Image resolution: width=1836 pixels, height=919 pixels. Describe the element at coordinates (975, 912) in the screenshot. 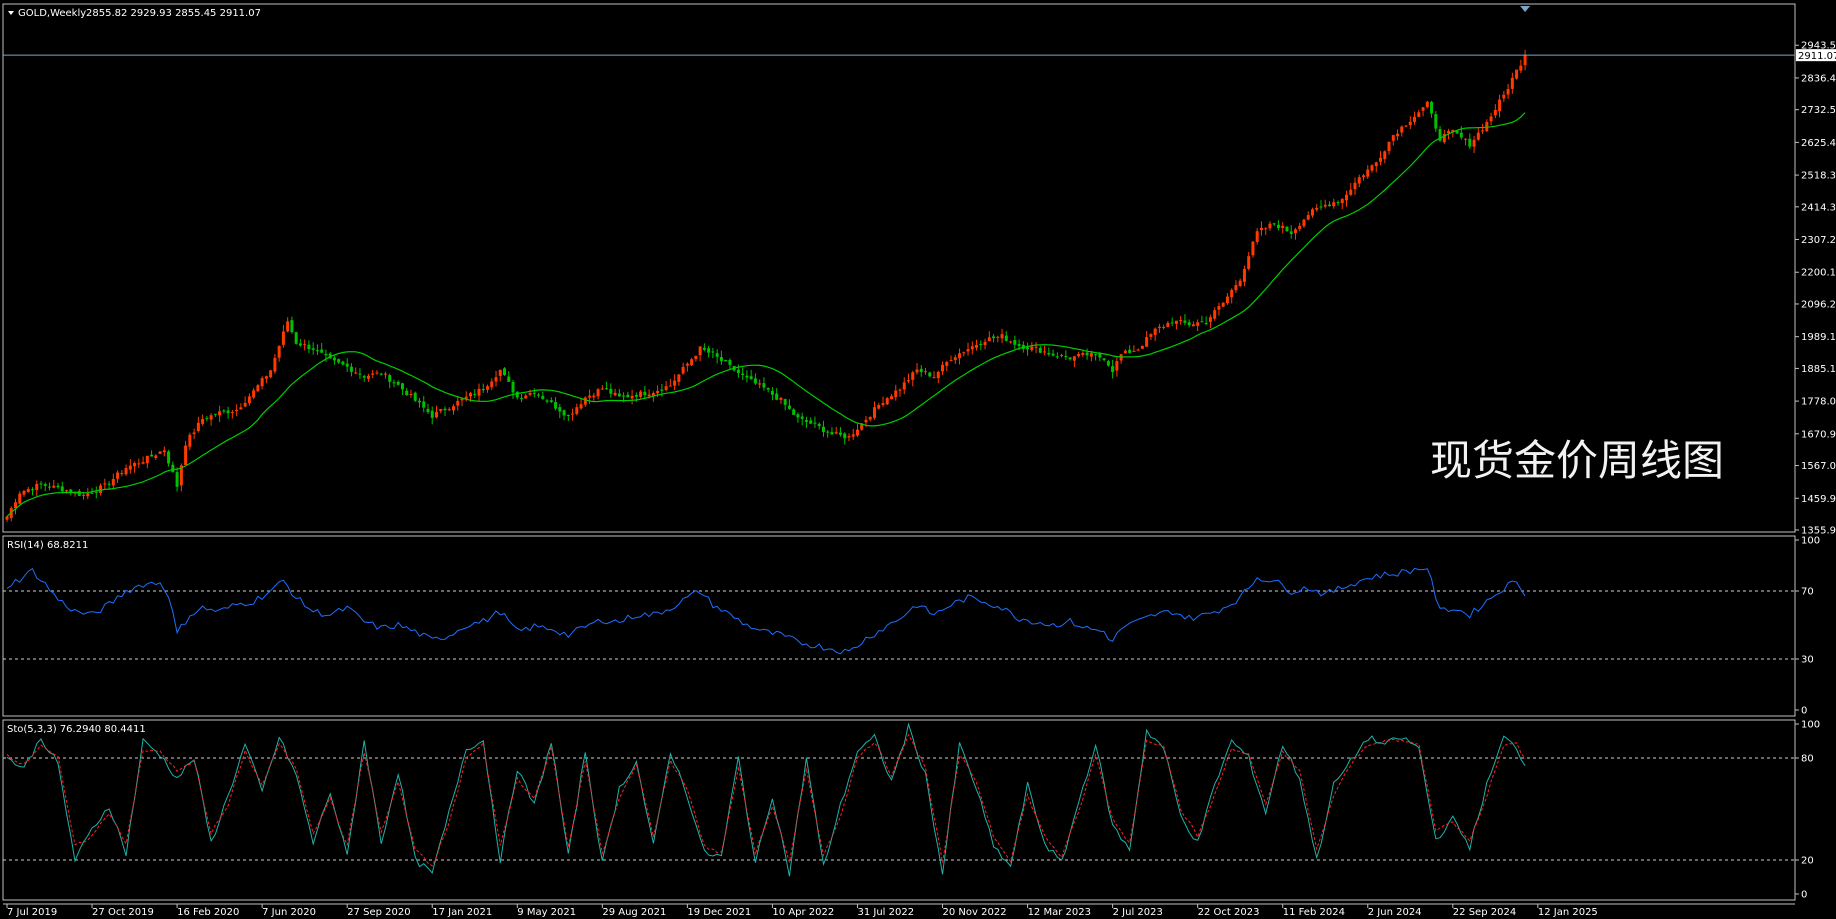

I see `time-tick-label: 20 Nov 2022` at that location.